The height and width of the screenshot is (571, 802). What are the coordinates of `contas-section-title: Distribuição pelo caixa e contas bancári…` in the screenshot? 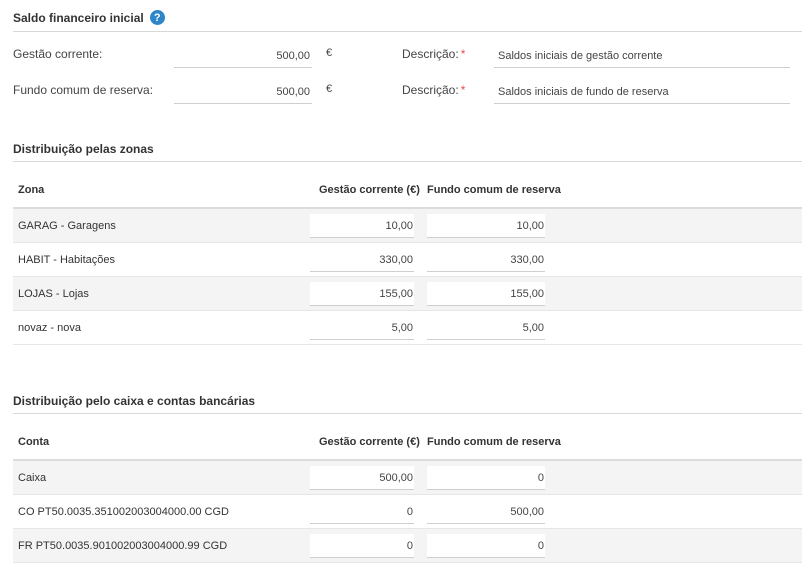 It's located at (134, 401).